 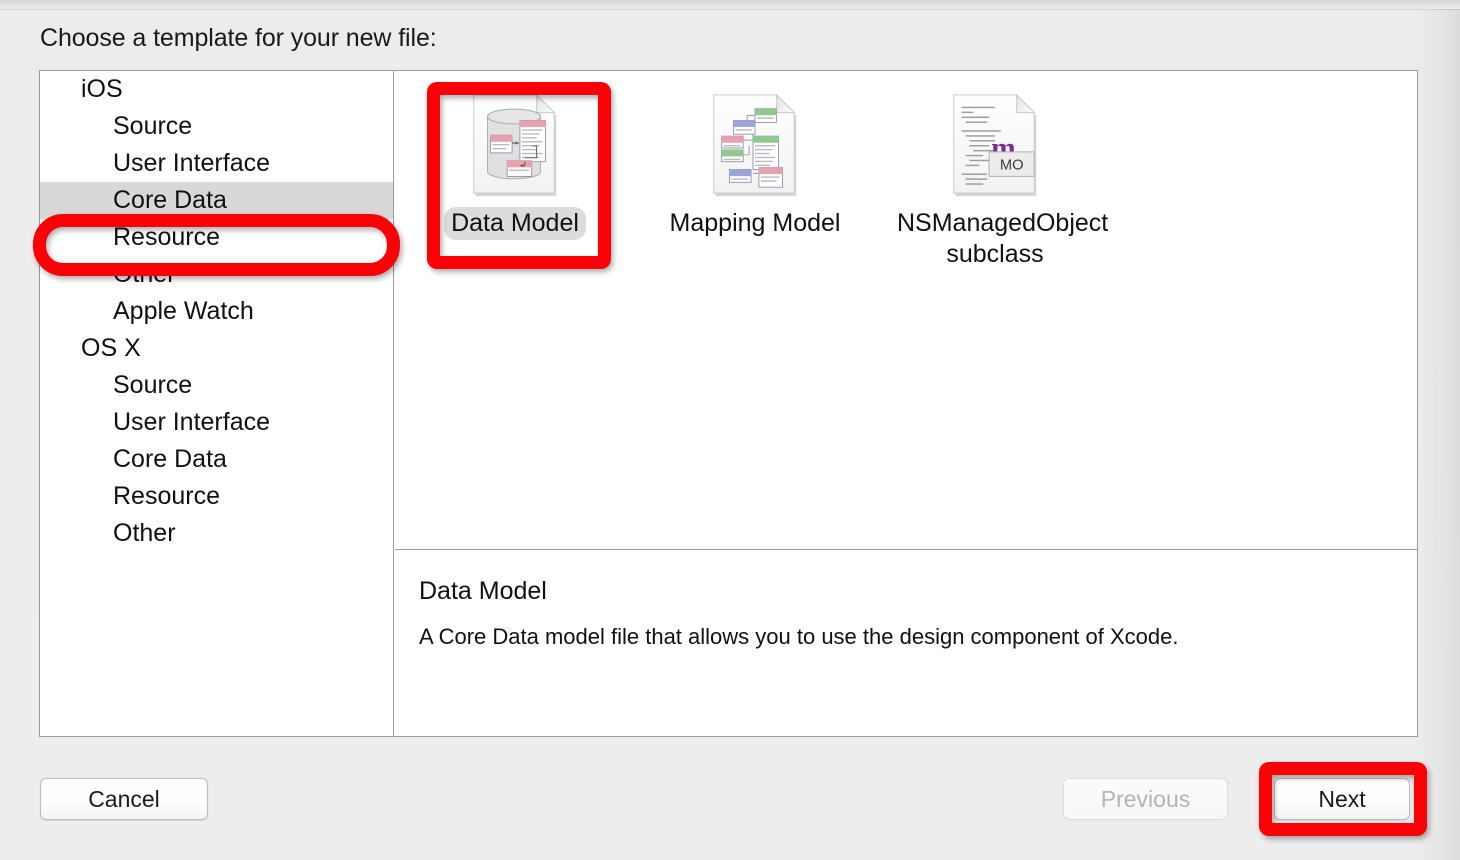 What do you see at coordinates (995, 145) in the screenshot?
I see `nsmanagedobject-source-icon: m MO` at bounding box center [995, 145].